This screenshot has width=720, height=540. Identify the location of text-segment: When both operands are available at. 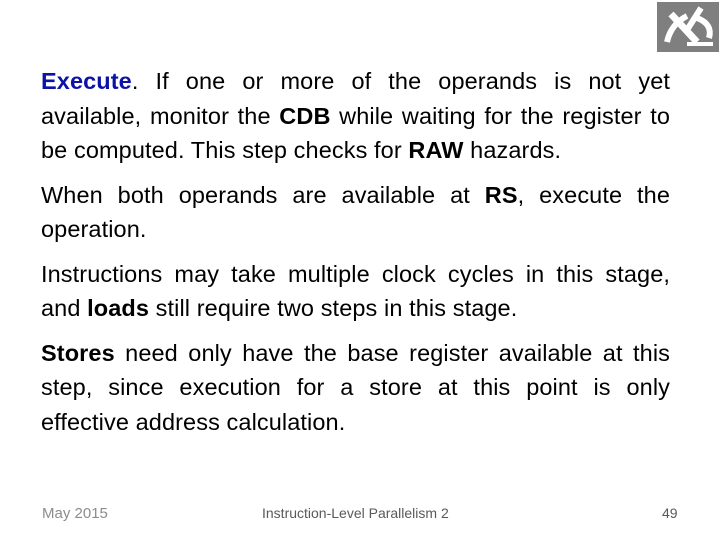
(263, 194).